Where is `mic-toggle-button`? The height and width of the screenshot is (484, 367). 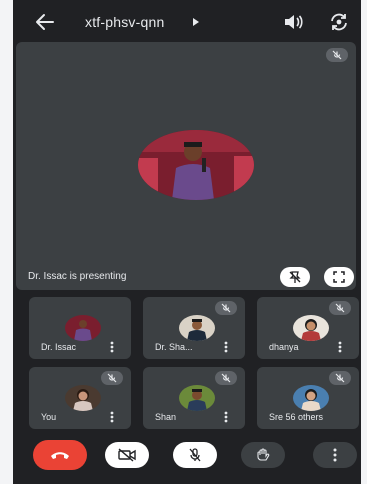
mic-toggle-button is located at coordinates (195, 455).